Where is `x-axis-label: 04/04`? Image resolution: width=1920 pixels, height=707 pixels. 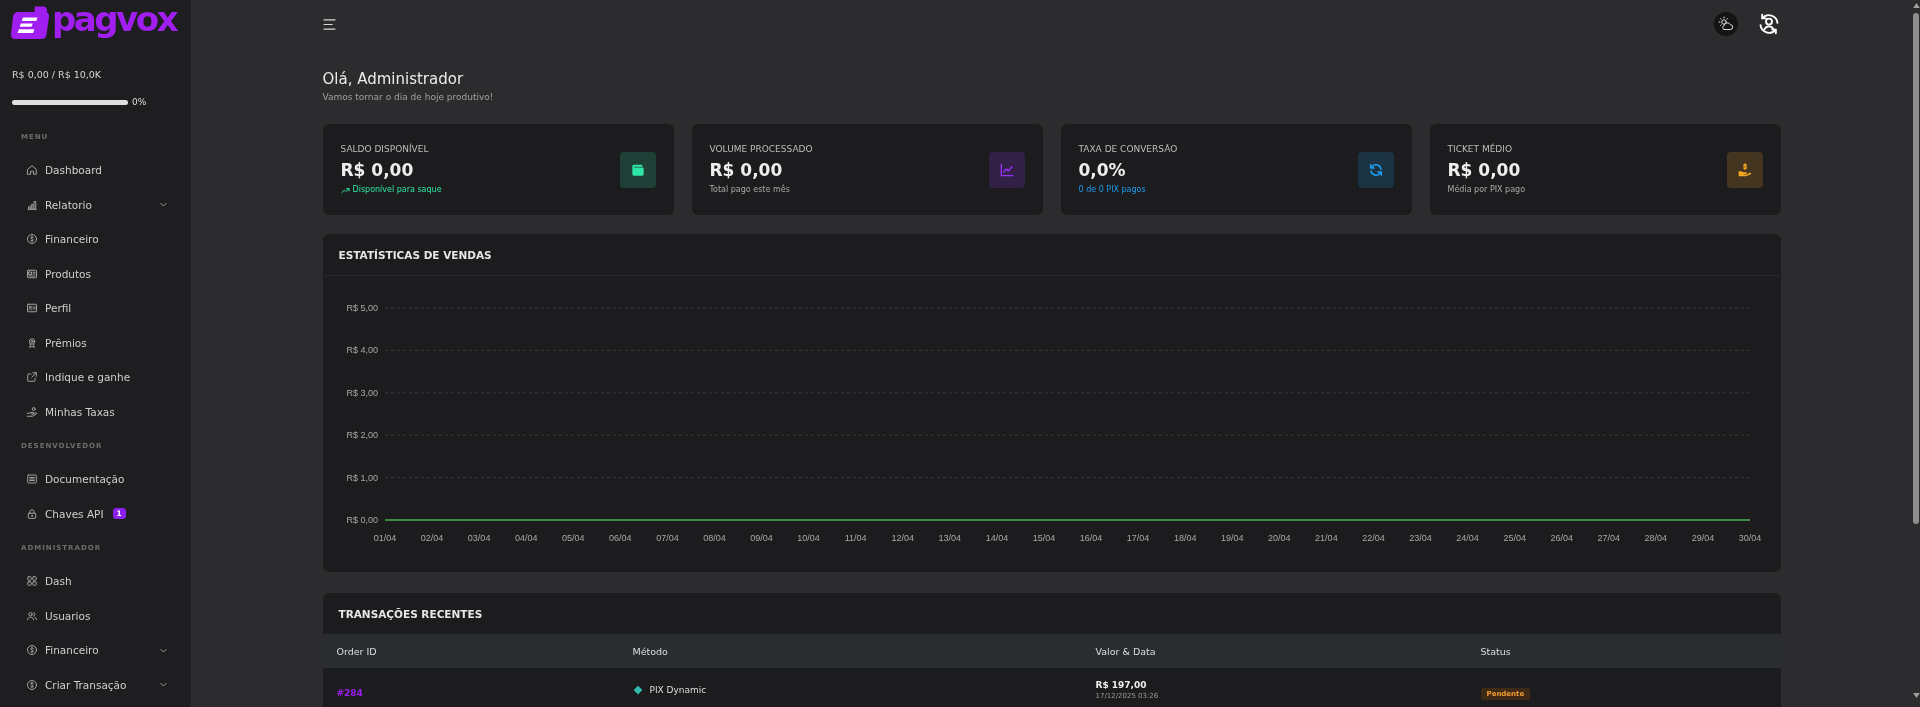
x-axis-label: 04/04 is located at coordinates (525, 538).